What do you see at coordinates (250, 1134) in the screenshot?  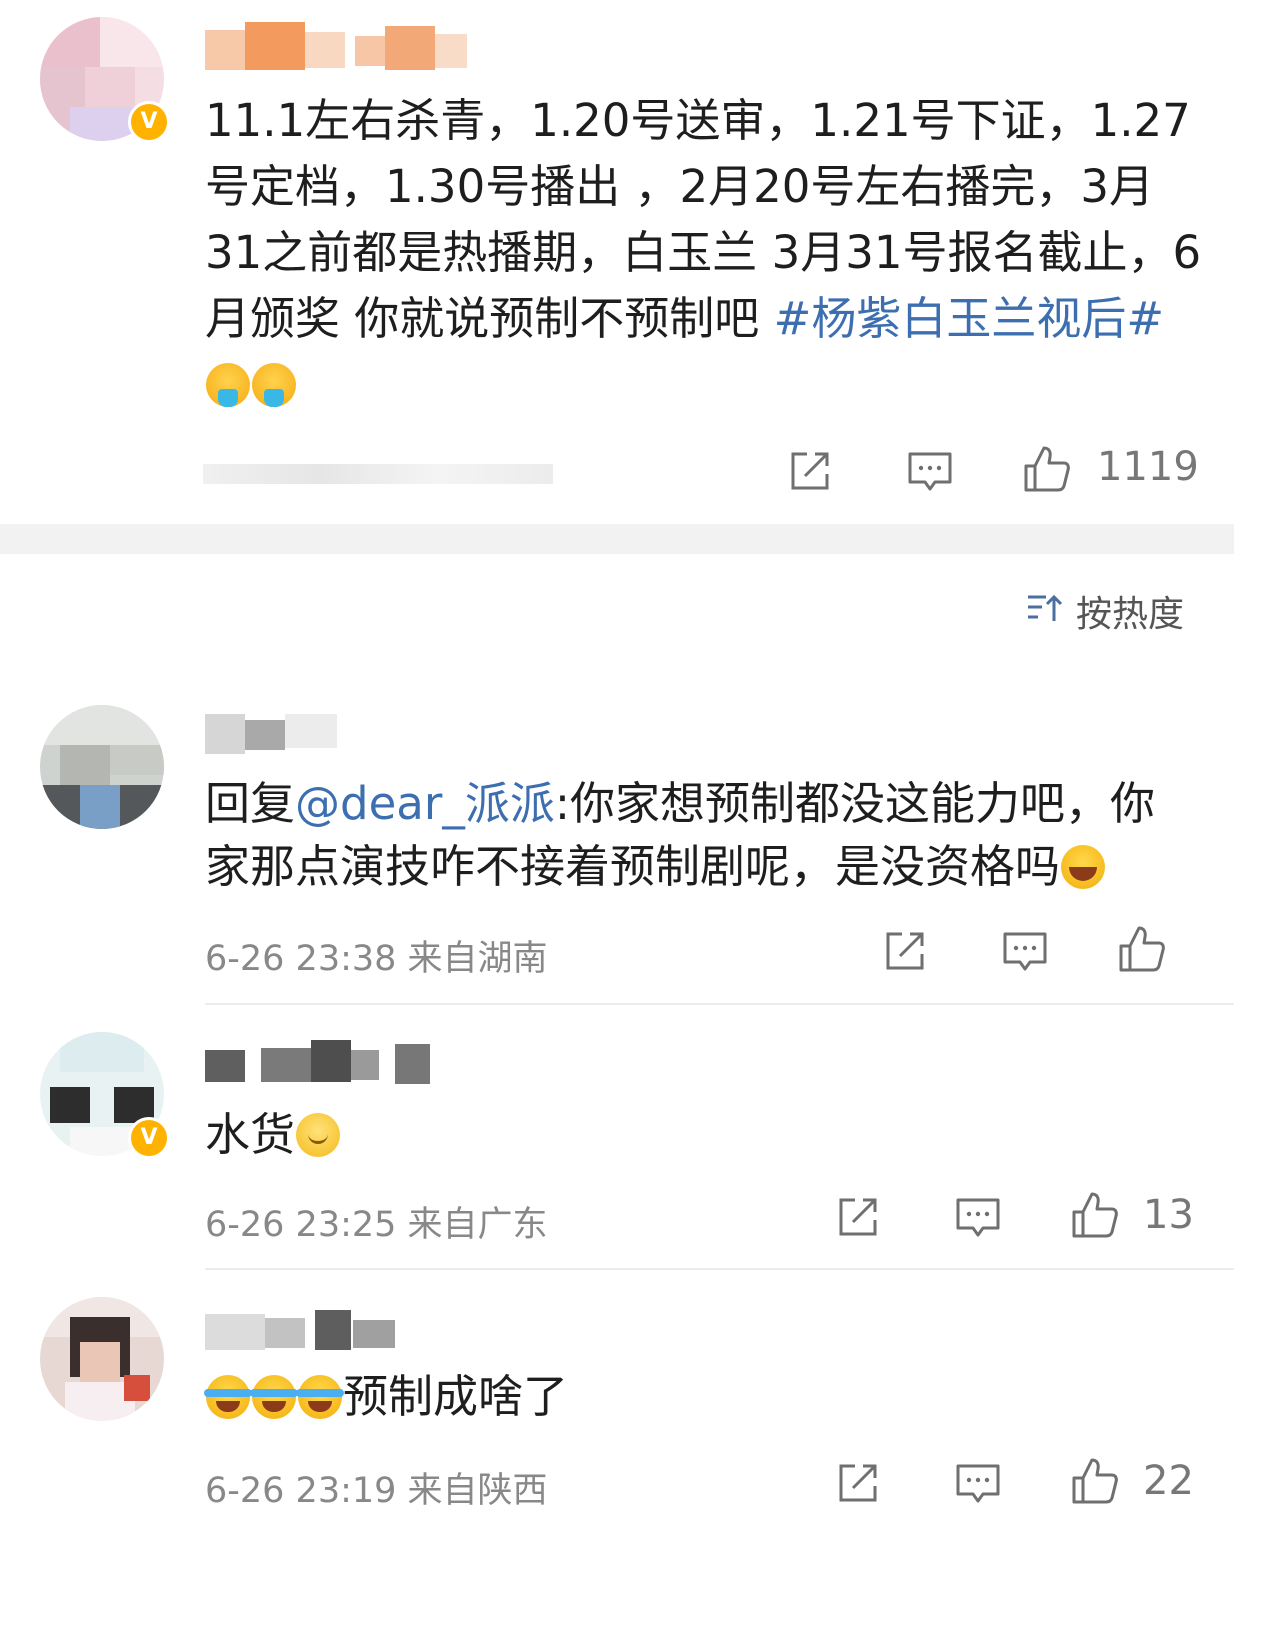 I see `comment-text: 水货` at bounding box center [250, 1134].